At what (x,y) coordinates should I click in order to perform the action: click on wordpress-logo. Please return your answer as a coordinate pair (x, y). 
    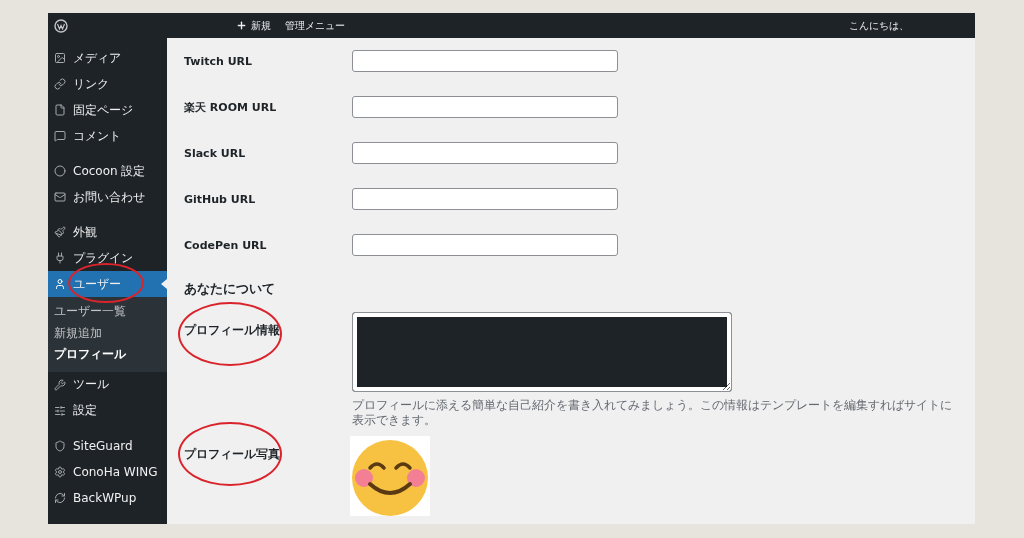
    Looking at the image, I should click on (61, 25).